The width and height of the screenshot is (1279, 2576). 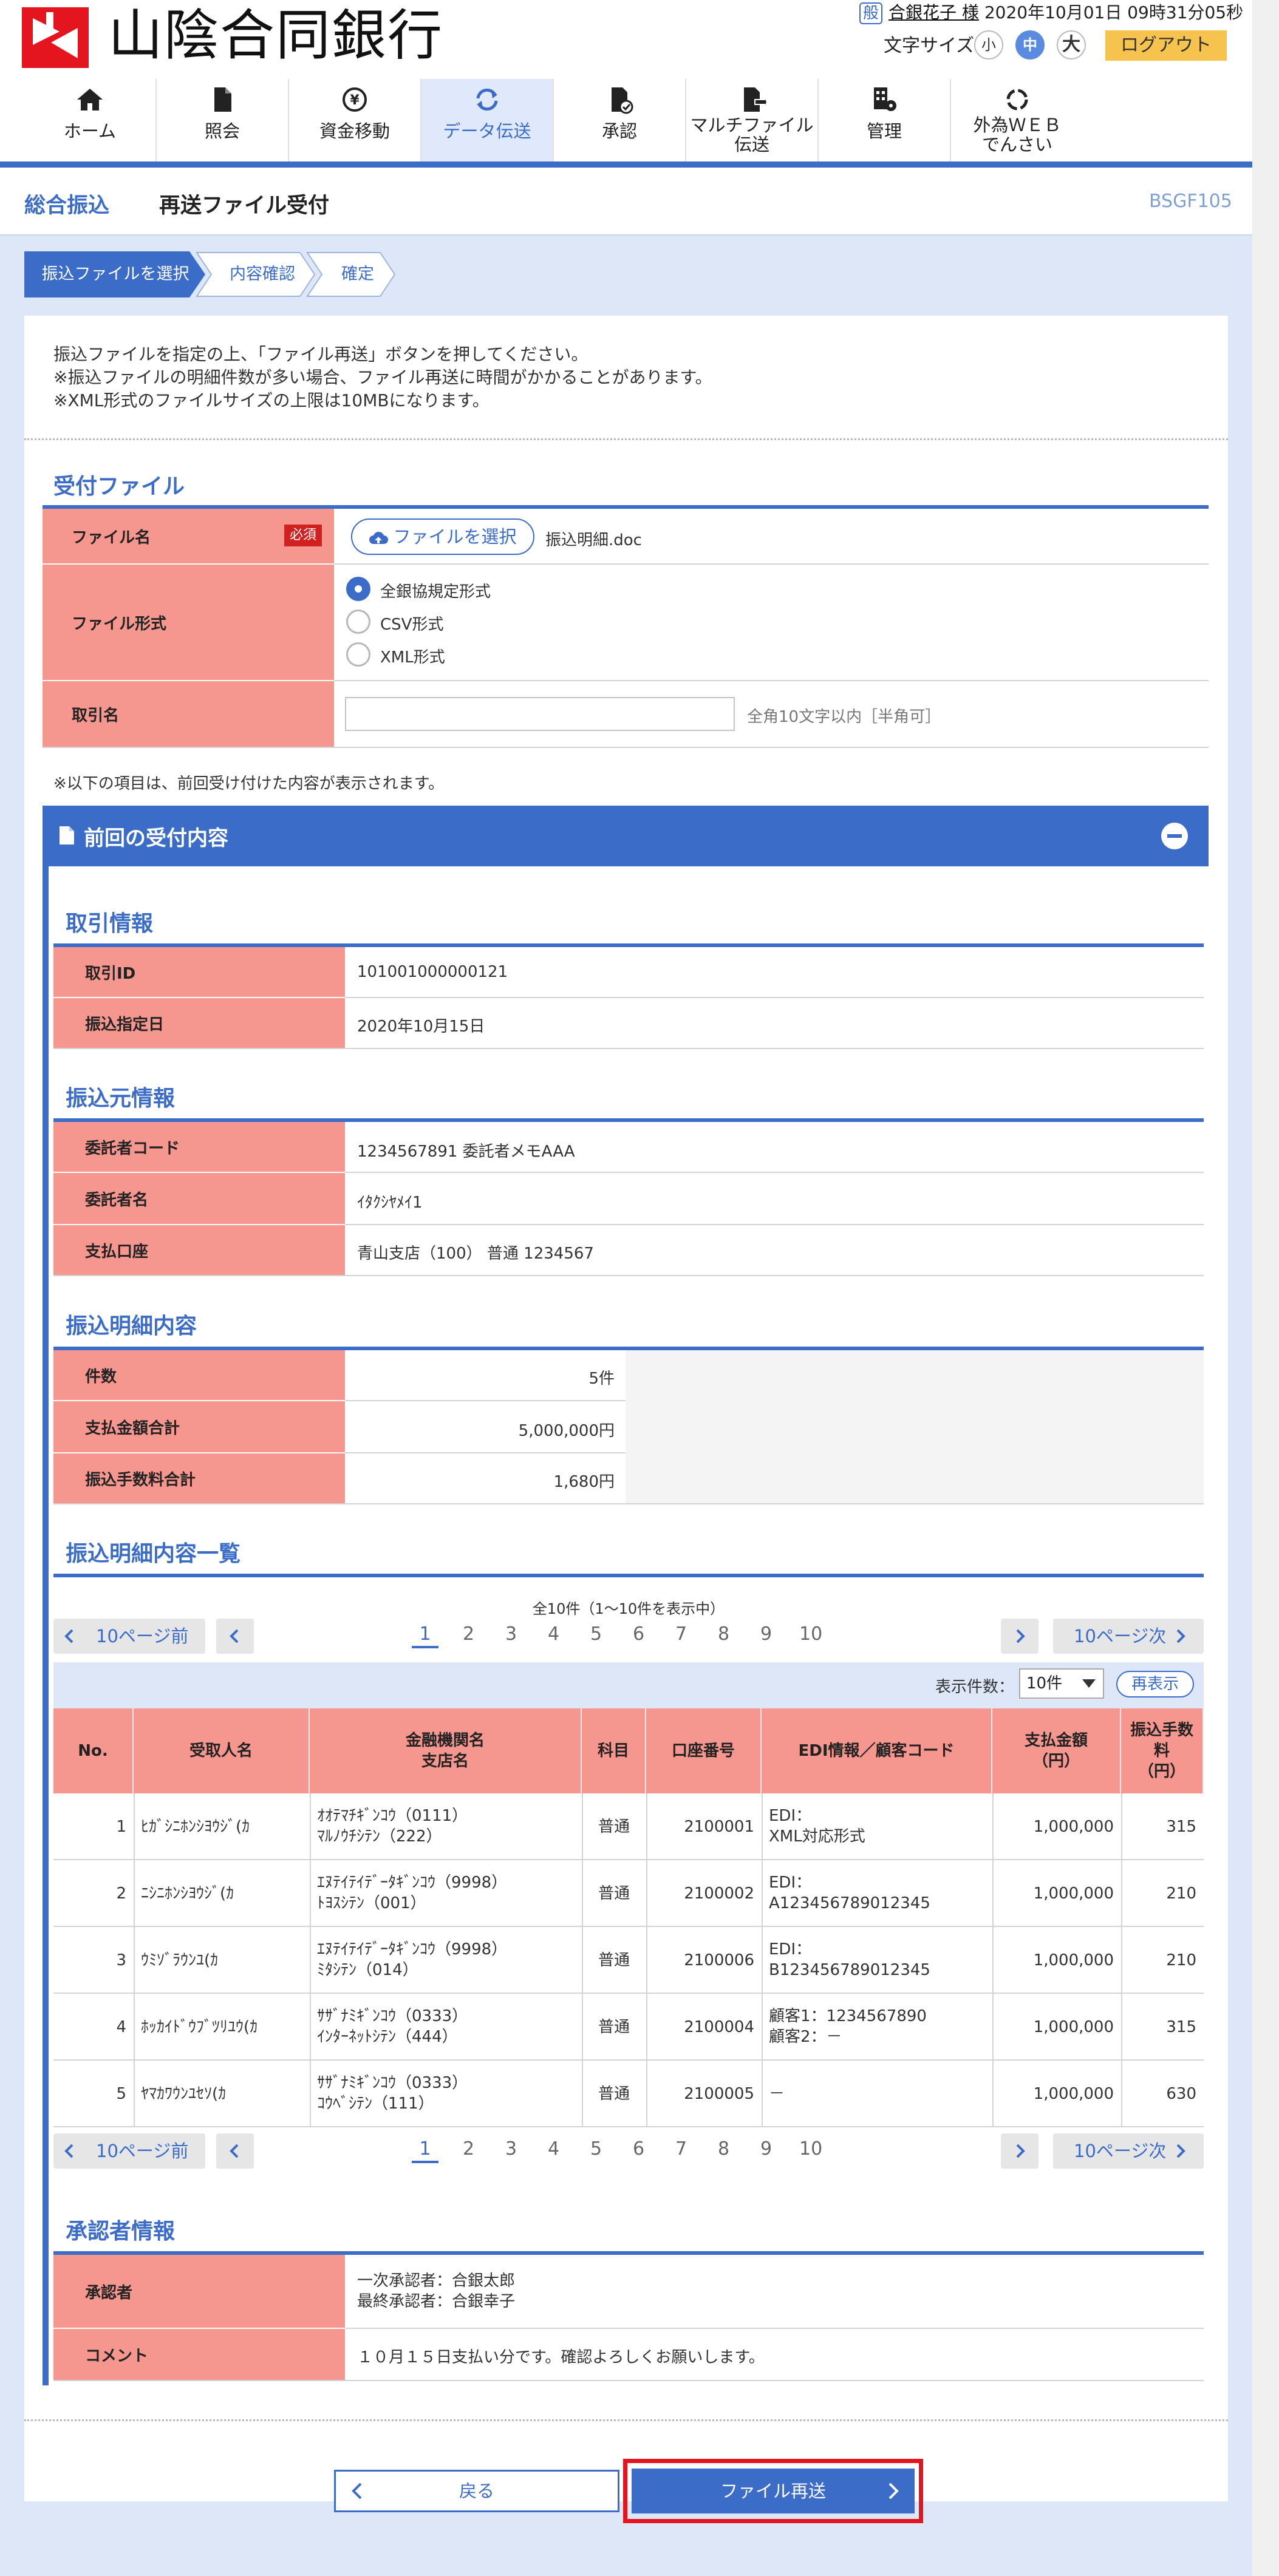 What do you see at coordinates (358, 622) in the screenshot?
I see `format-radio-csv` at bounding box center [358, 622].